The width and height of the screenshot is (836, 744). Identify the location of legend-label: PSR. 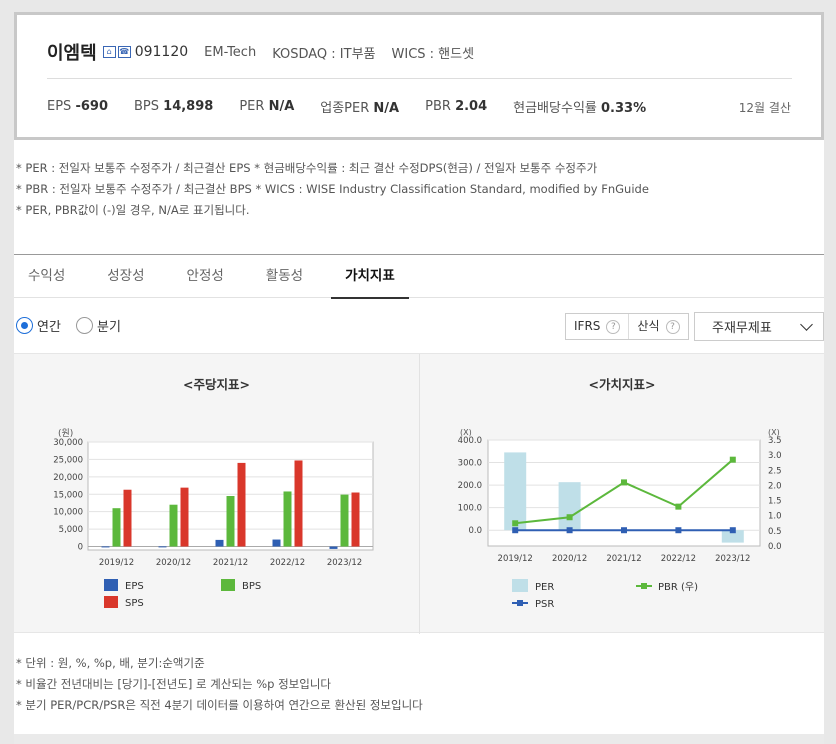
(544, 604).